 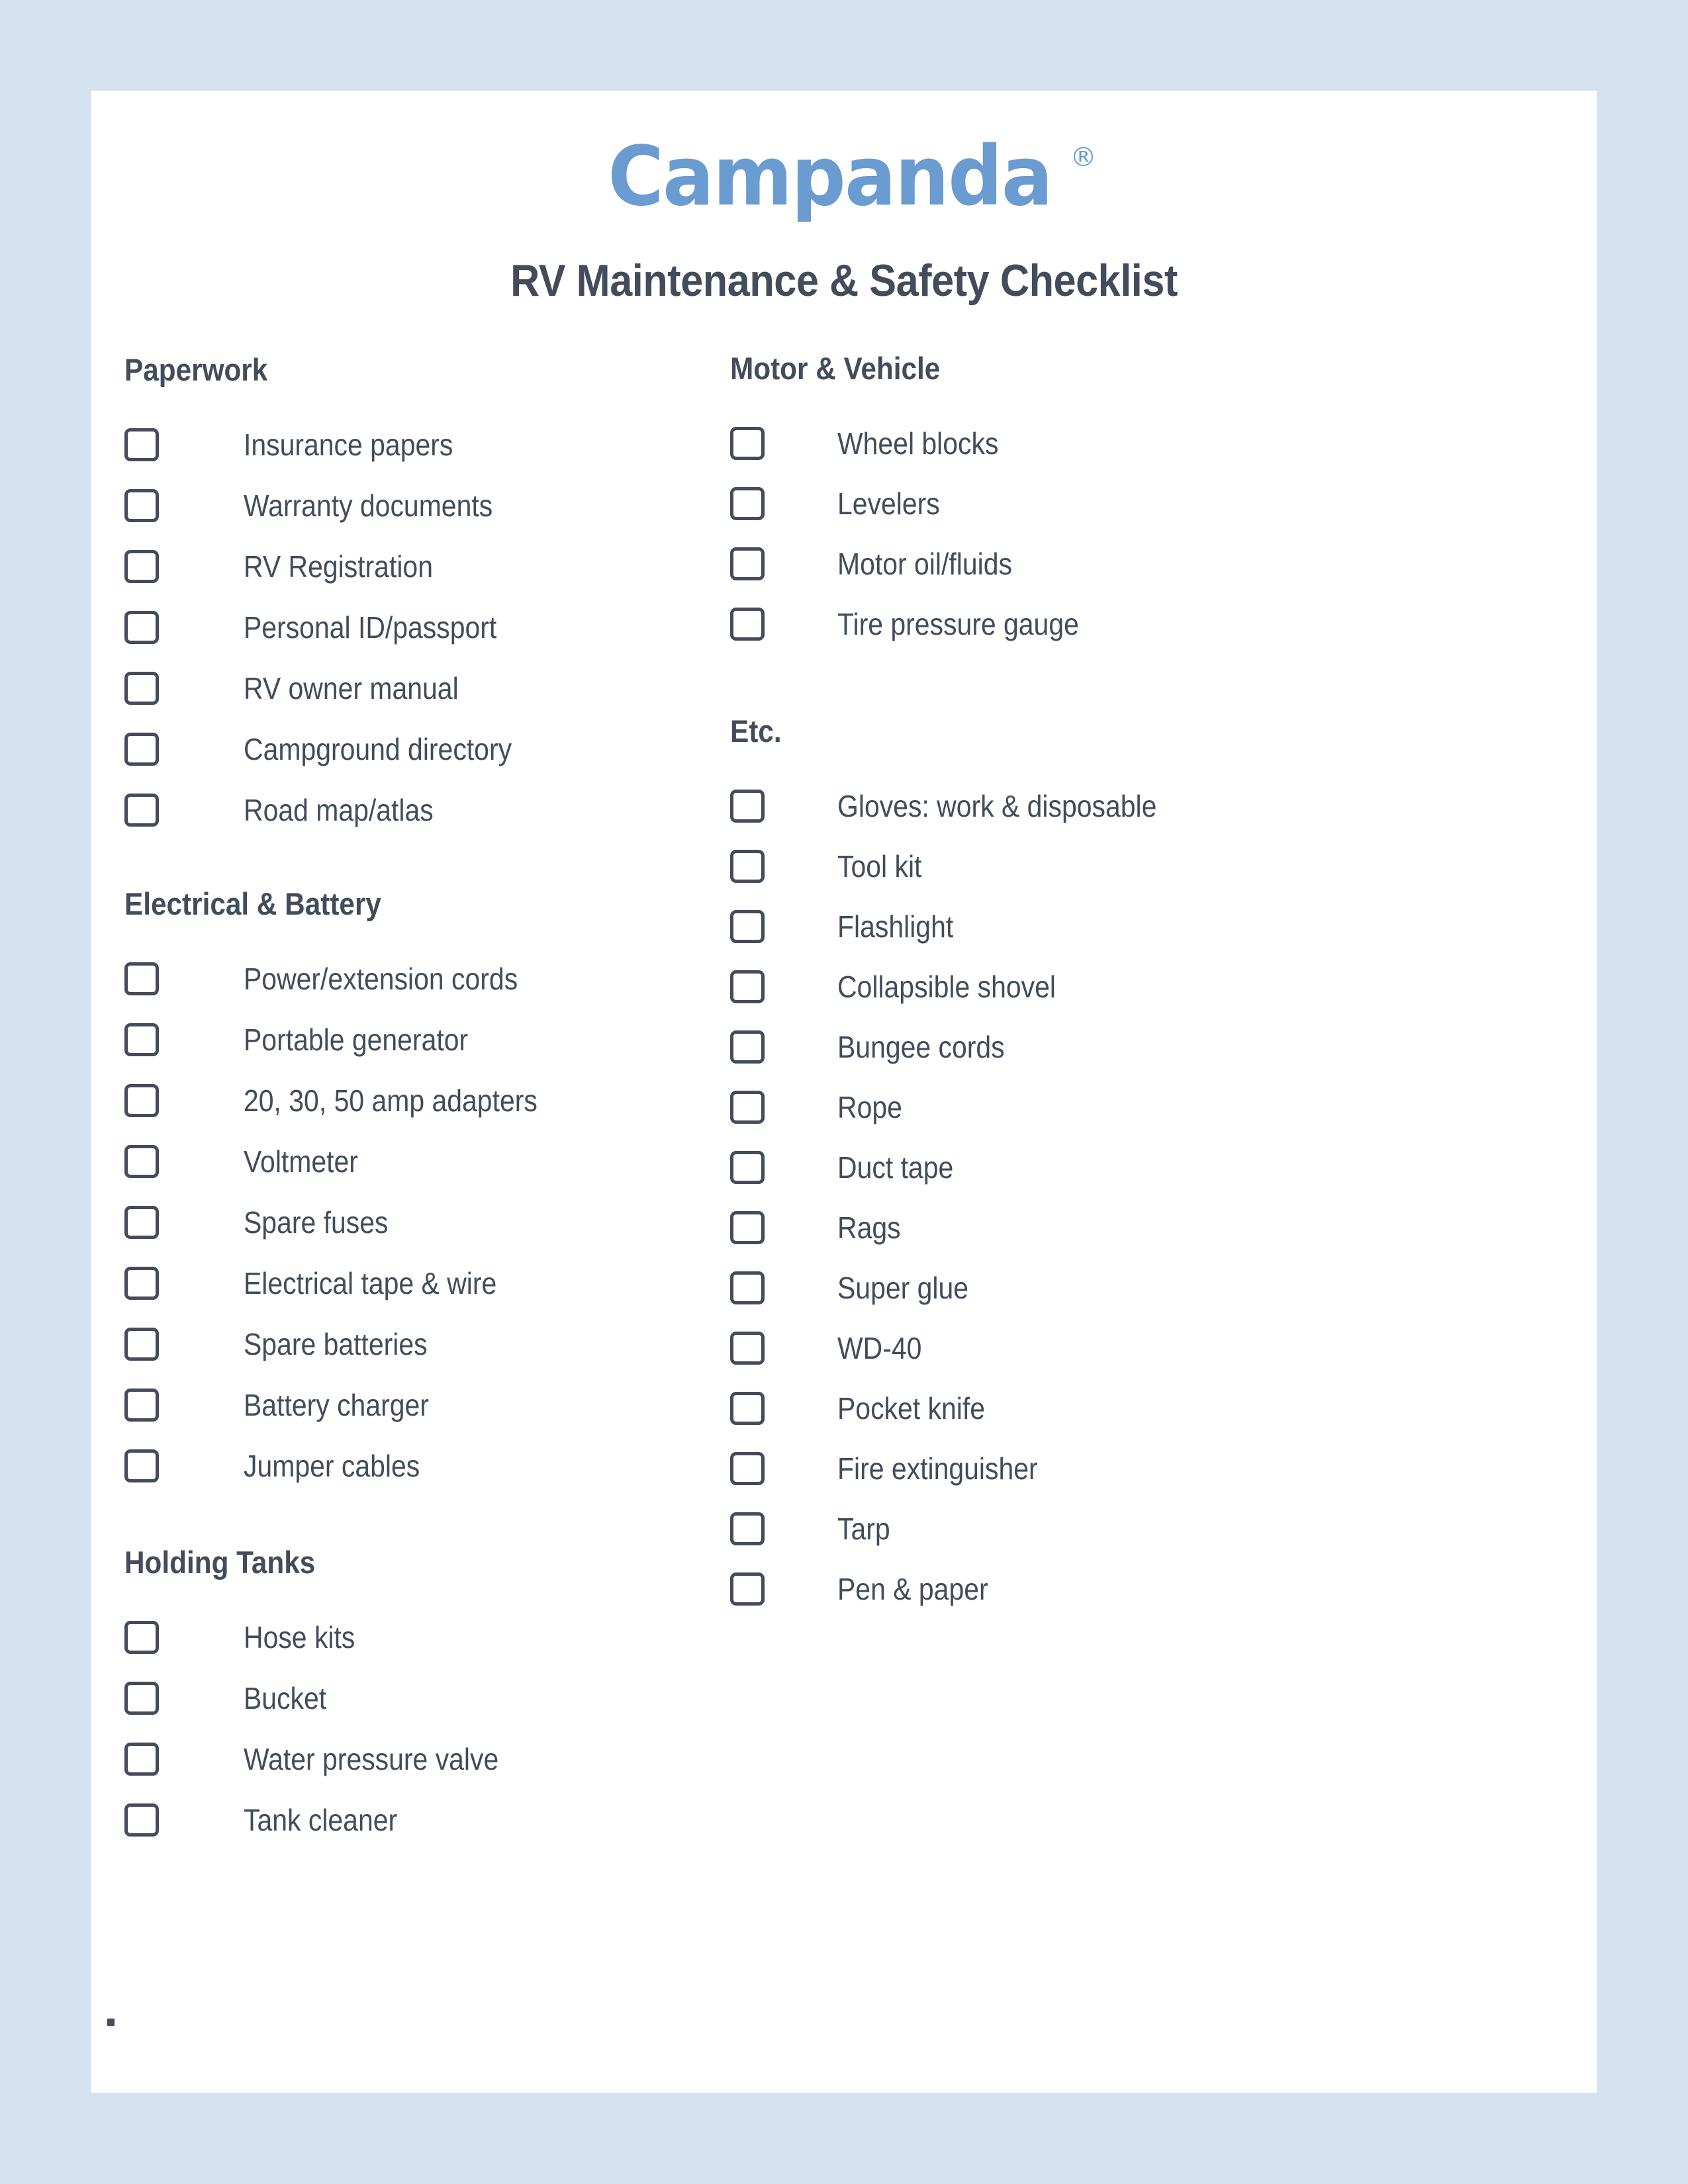 What do you see at coordinates (334, 566) in the screenshot?
I see `checklist-row: RV Registration` at bounding box center [334, 566].